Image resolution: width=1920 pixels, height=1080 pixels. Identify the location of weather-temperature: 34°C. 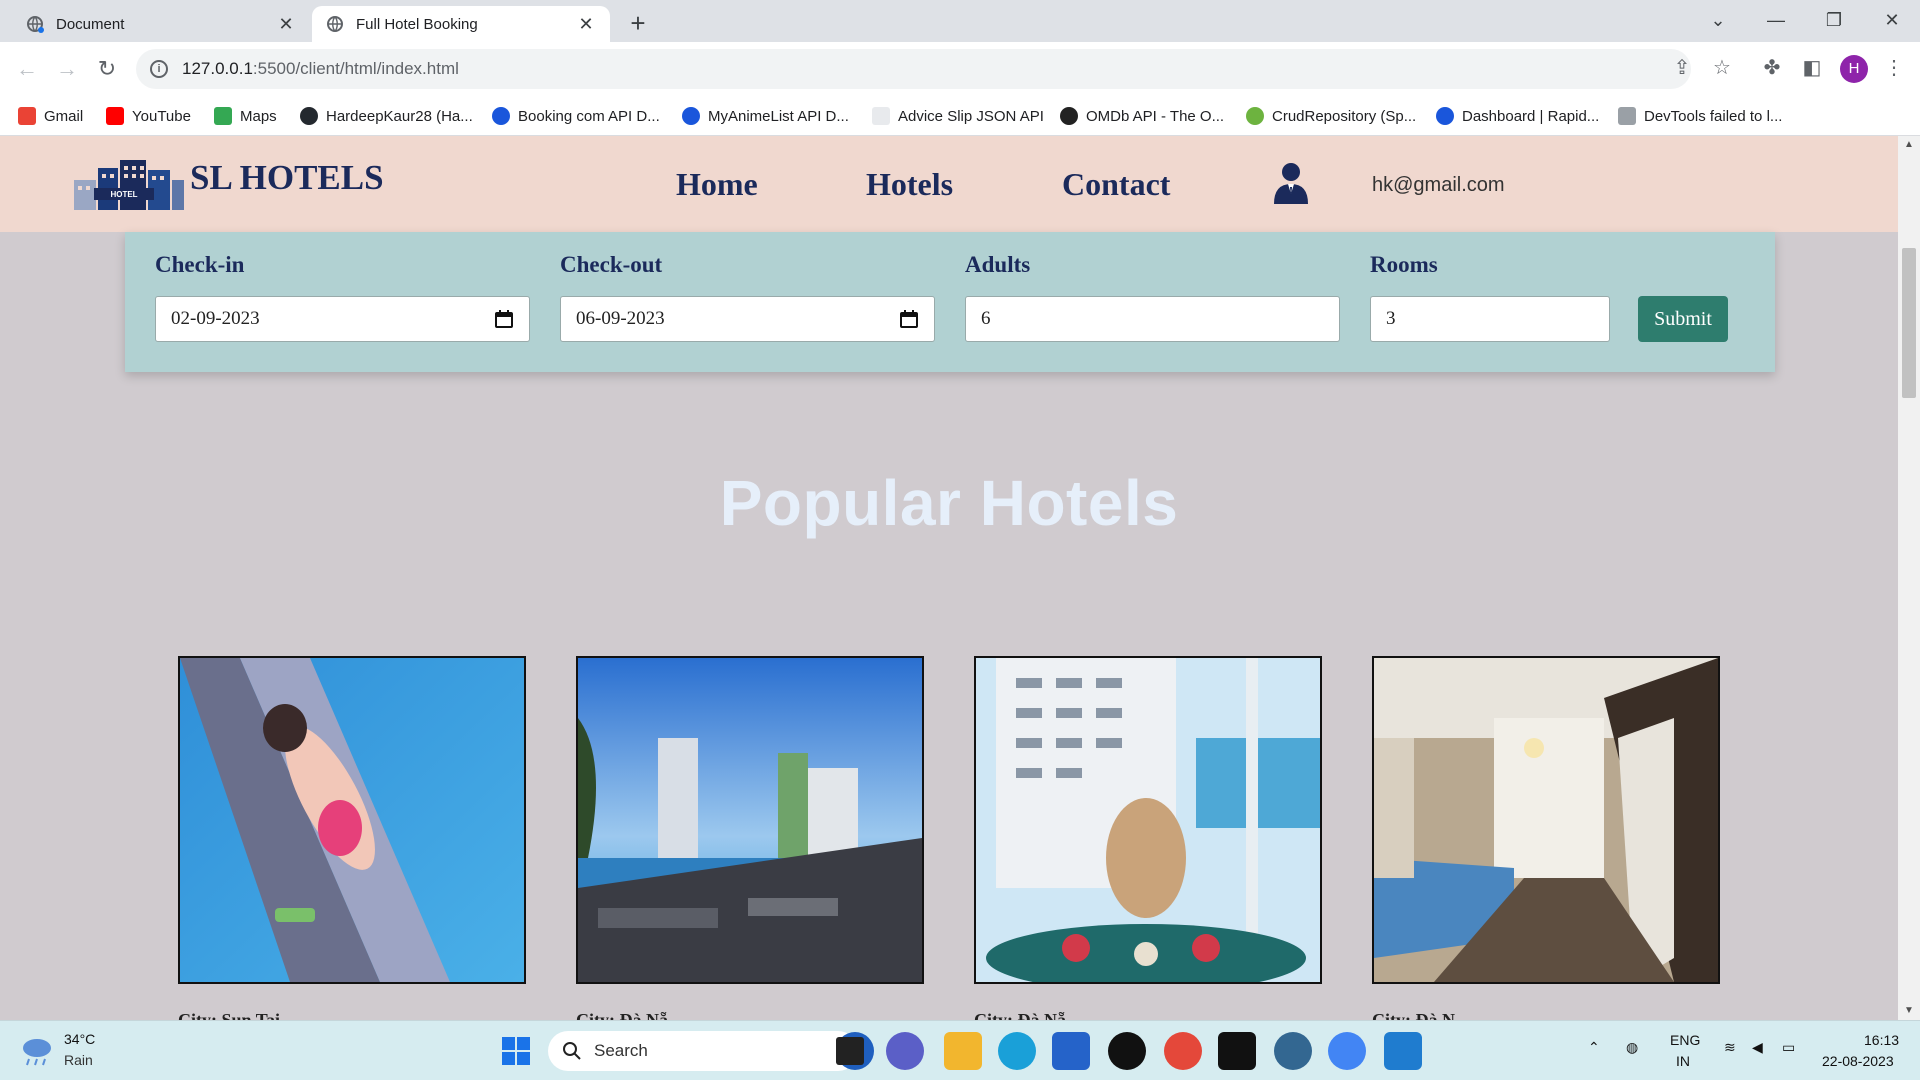
(79, 1039).